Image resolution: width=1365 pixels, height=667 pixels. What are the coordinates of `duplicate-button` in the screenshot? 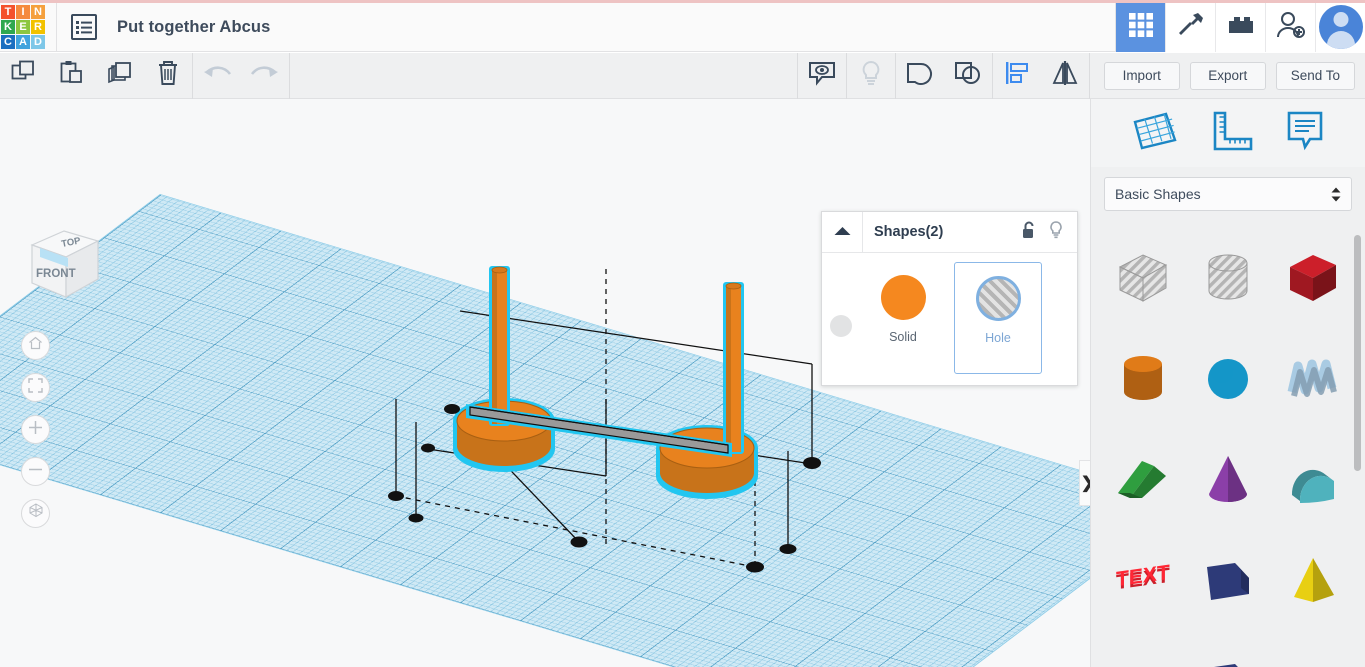 It's located at (120, 76).